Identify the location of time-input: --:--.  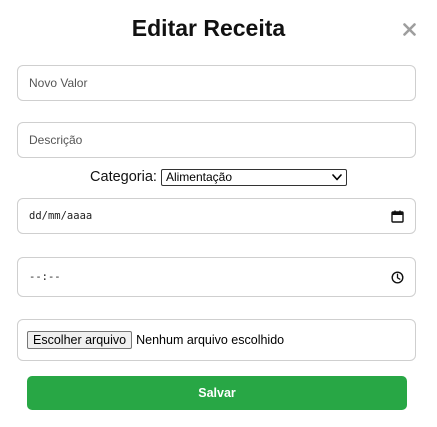
(216, 277).